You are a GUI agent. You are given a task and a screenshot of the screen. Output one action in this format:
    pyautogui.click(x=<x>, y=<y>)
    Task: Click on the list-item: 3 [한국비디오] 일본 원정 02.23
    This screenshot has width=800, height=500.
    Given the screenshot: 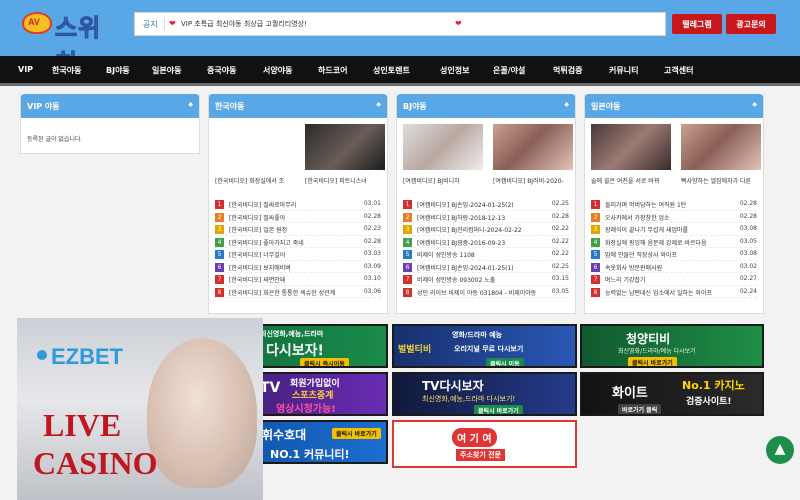 What is the action you would take?
    pyautogui.click(x=298, y=229)
    